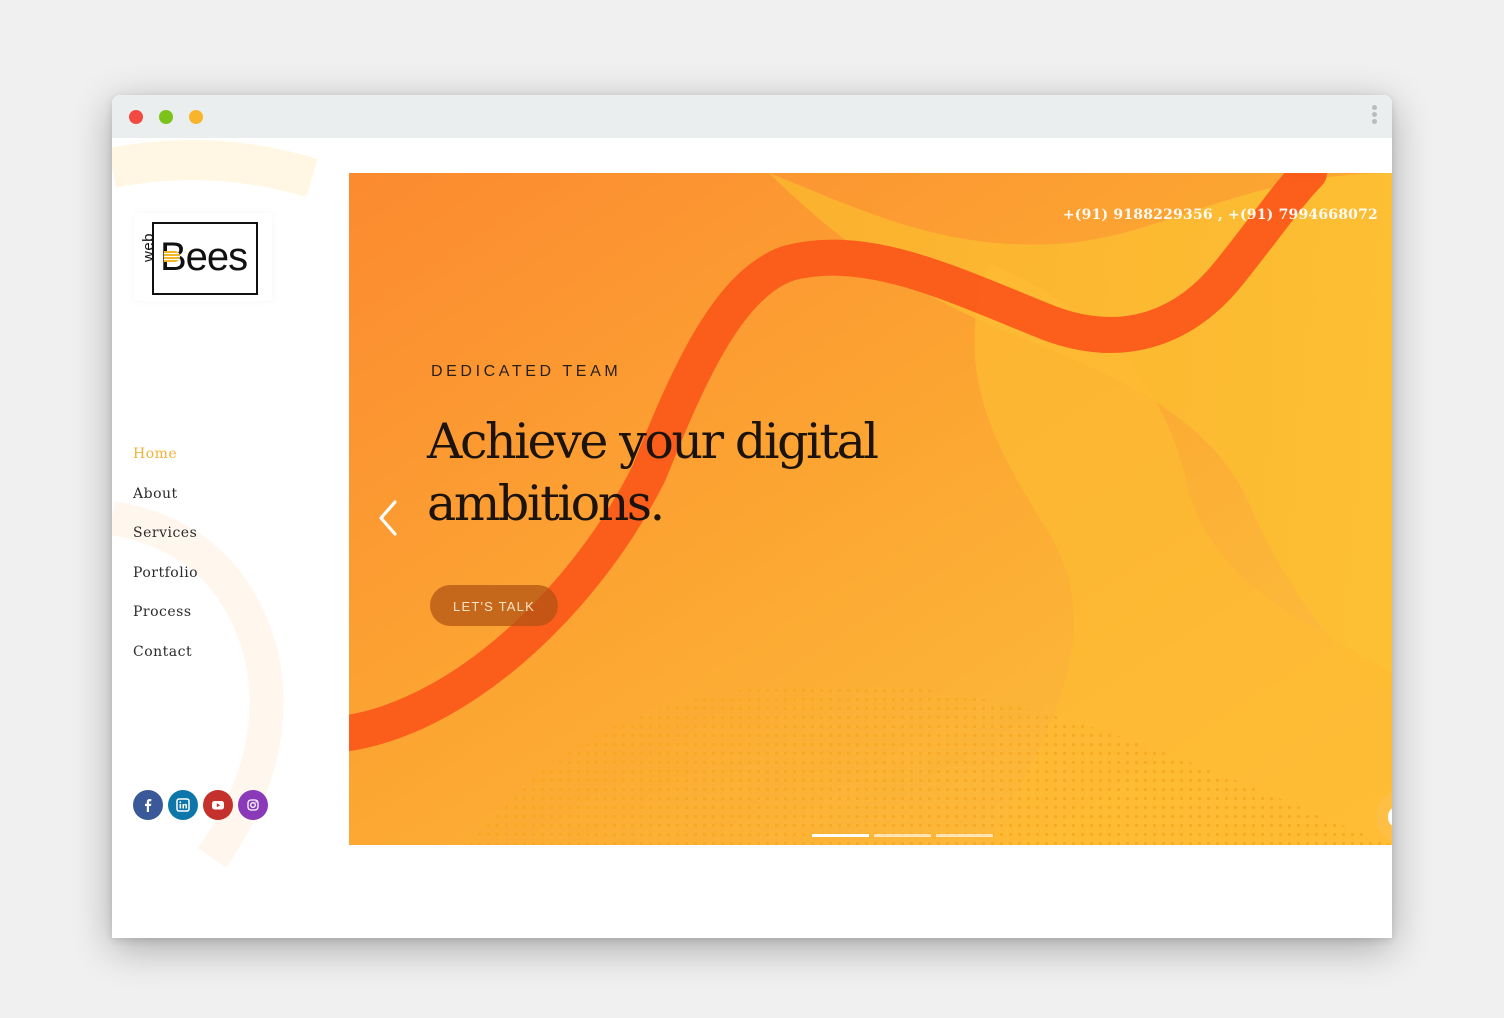 The height and width of the screenshot is (1018, 1504). What do you see at coordinates (148, 247) in the screenshot?
I see `logo-web-text: web` at bounding box center [148, 247].